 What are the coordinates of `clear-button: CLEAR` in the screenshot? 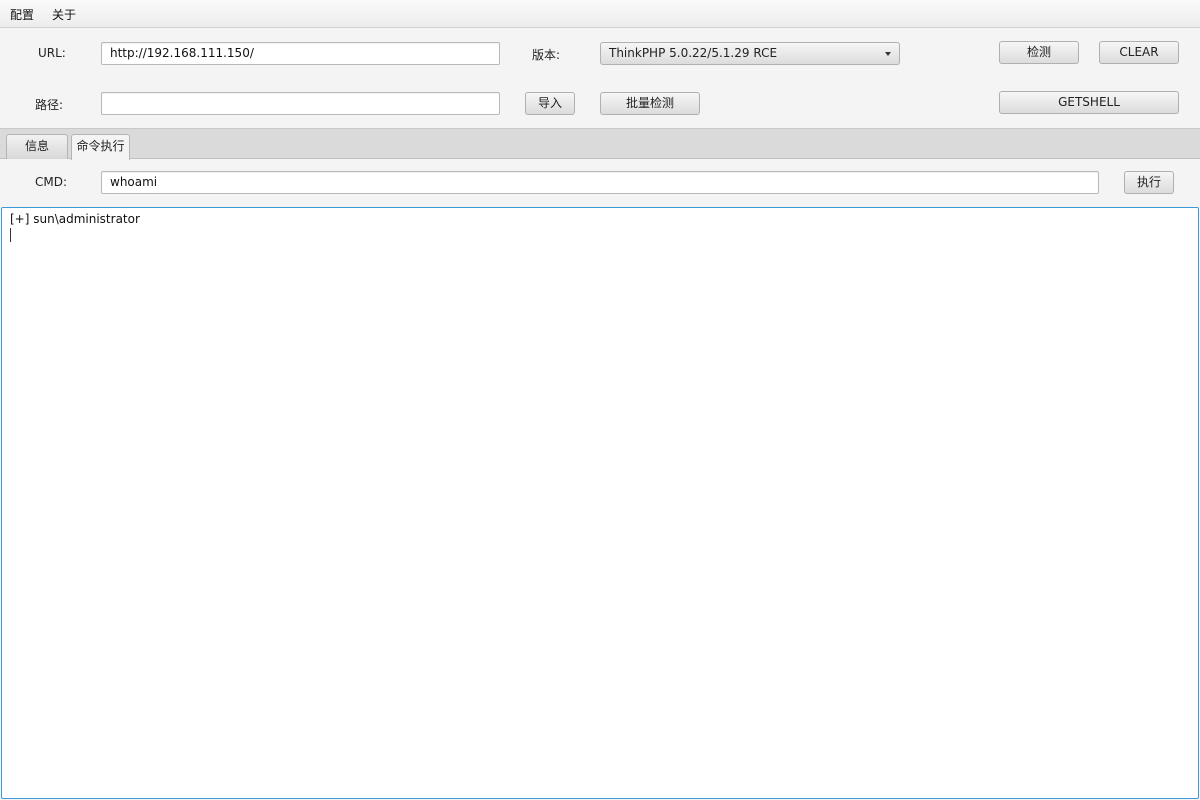 It's located at (1139, 52).